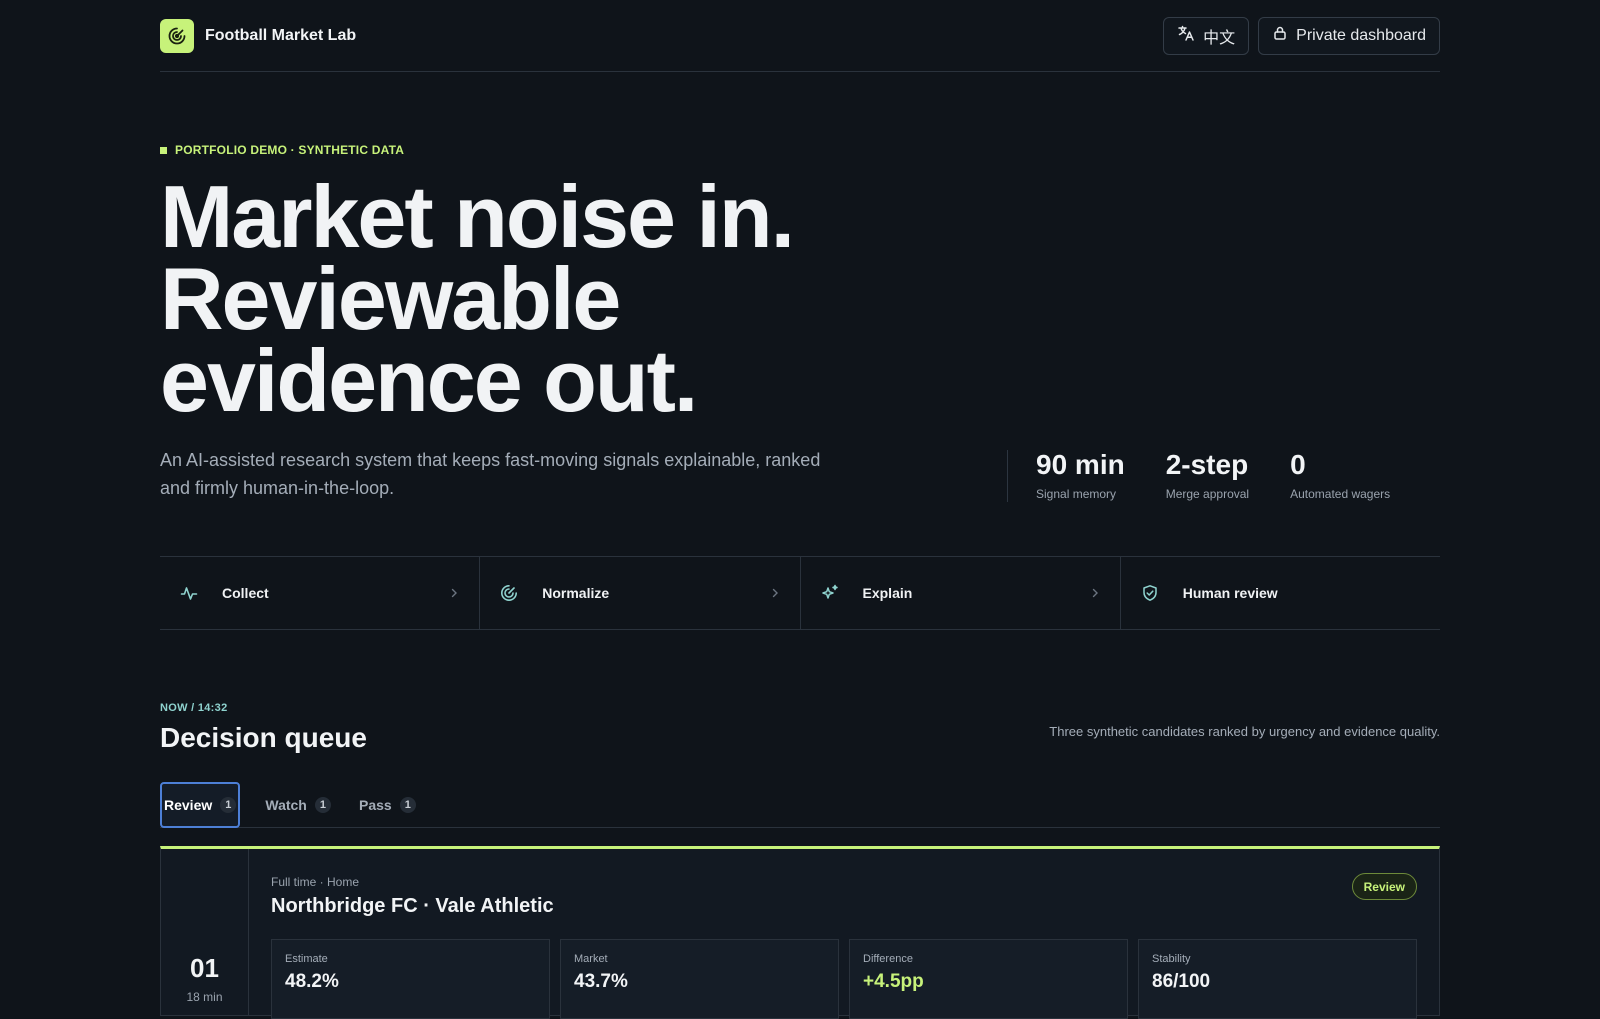  What do you see at coordinates (1219, 38) in the screenshot?
I see `language-label: 中文` at bounding box center [1219, 38].